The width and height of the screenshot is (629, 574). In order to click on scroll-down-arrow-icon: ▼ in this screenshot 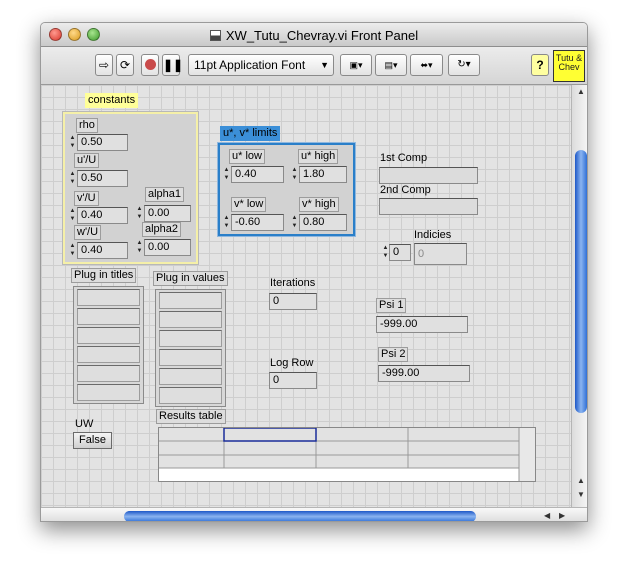, I will do `click(581, 494)`.